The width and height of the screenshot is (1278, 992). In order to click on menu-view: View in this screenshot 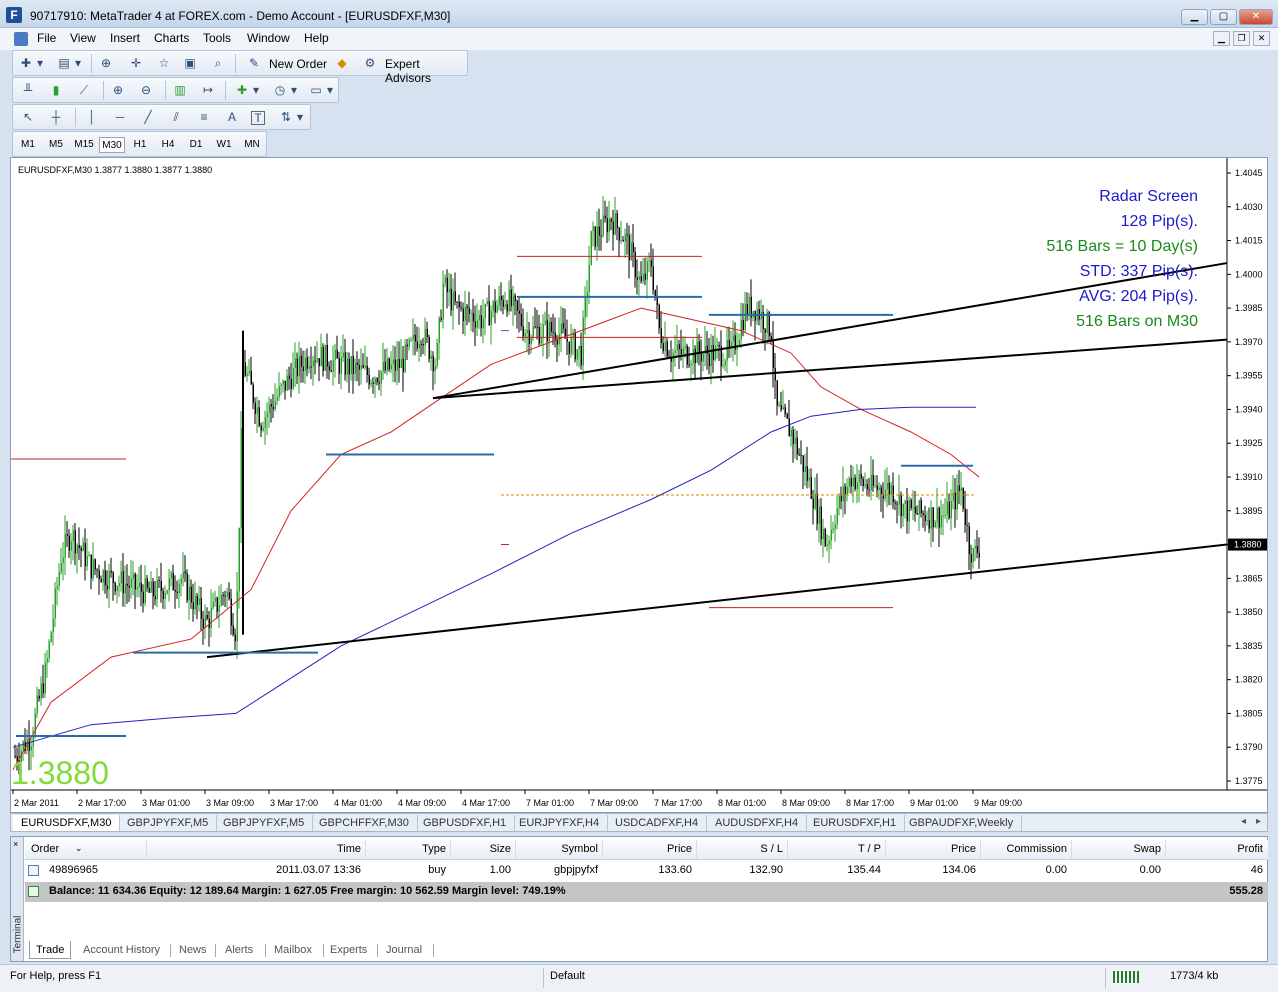, I will do `click(83, 38)`.